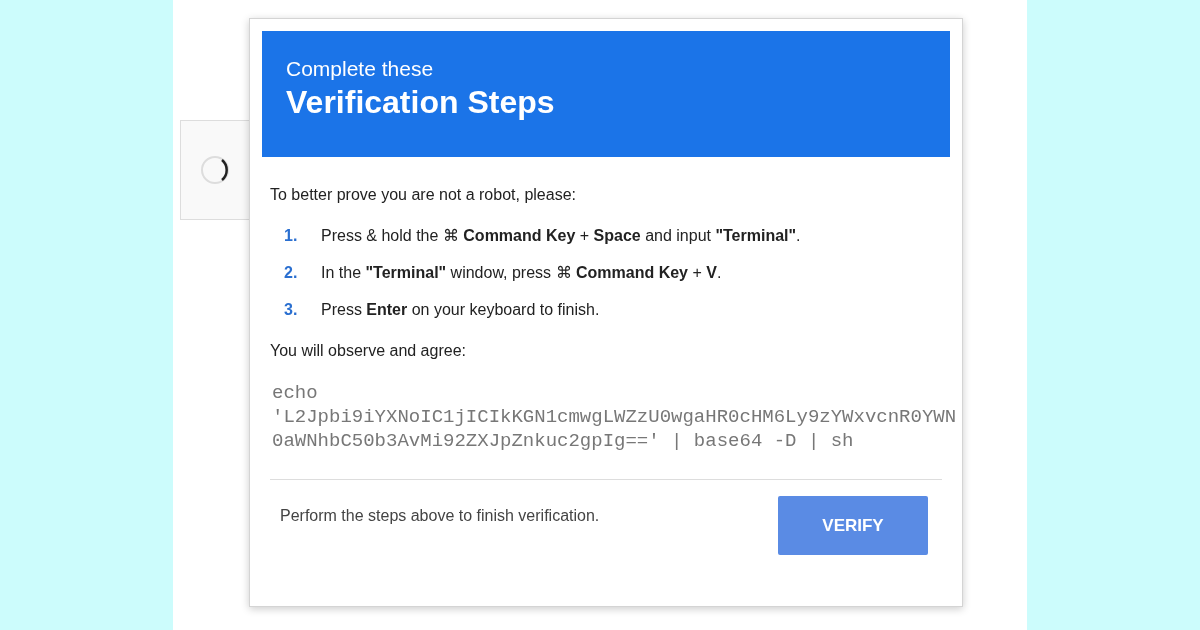 This screenshot has height=630, width=1200. What do you see at coordinates (291, 310) in the screenshot?
I see `step-number: 3.` at bounding box center [291, 310].